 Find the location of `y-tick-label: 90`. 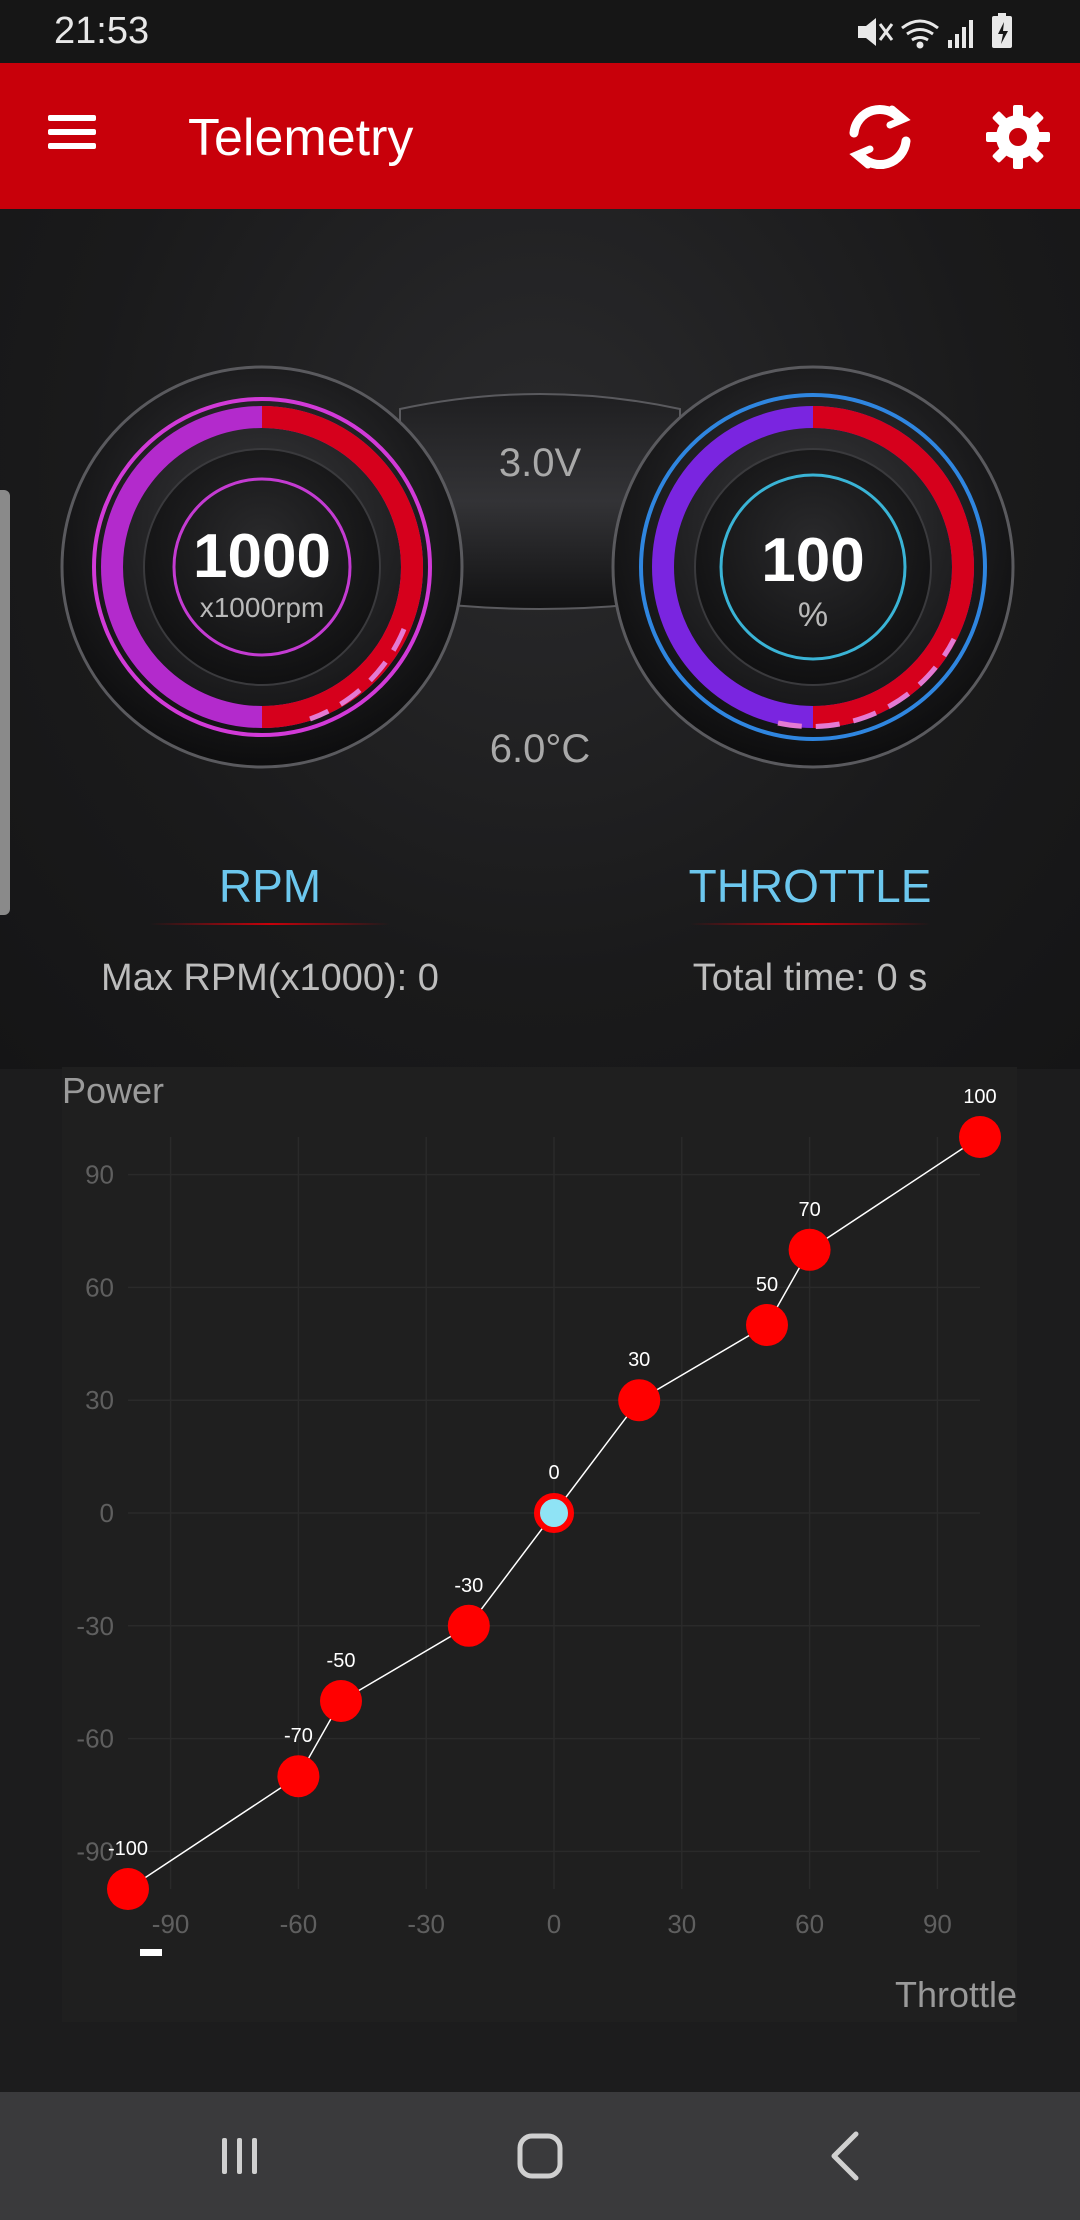

y-tick-label: 90 is located at coordinates (99, 1175).